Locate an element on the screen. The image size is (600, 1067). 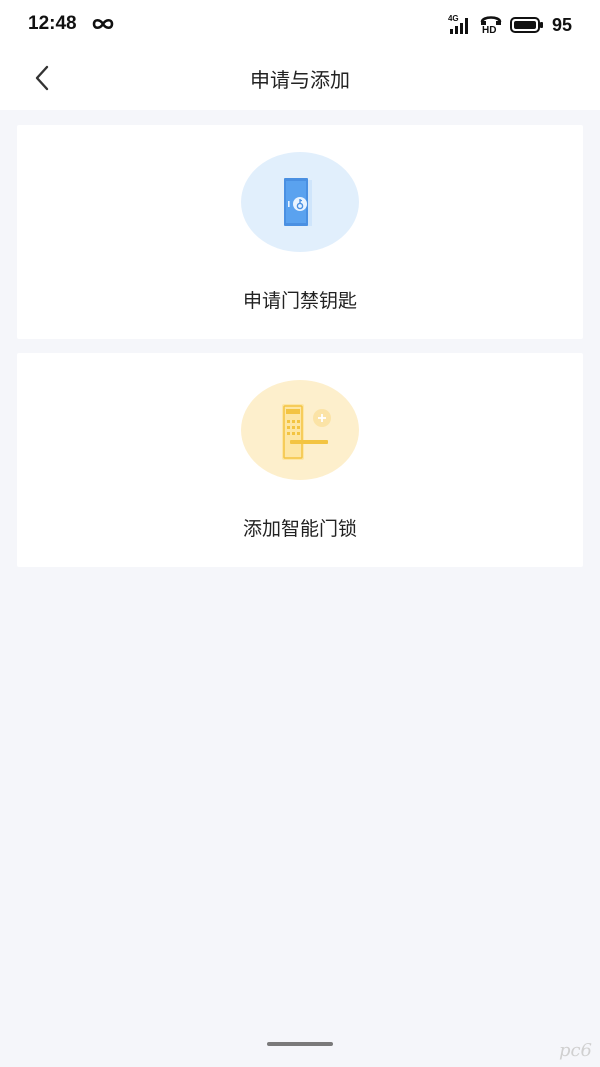
door-key-icon-circle is located at coordinates (300, 202).